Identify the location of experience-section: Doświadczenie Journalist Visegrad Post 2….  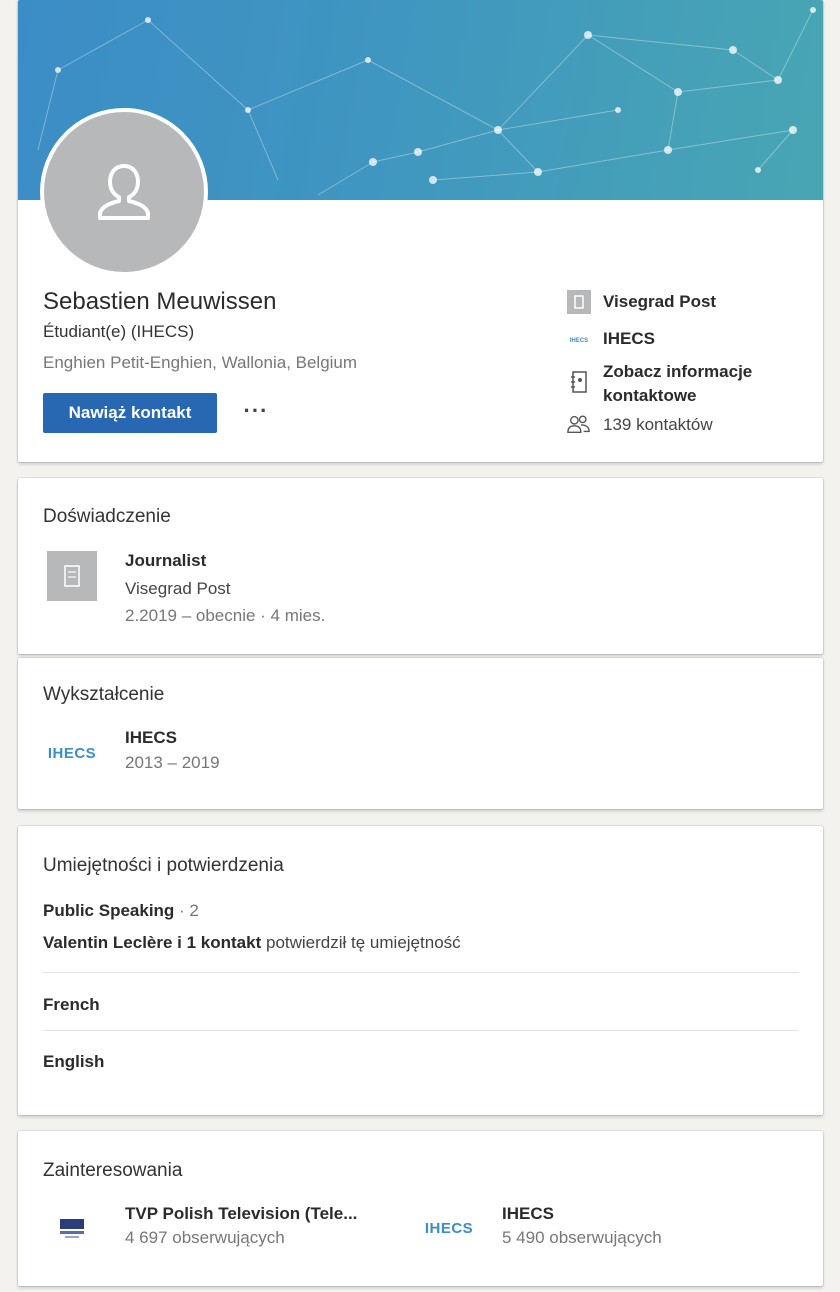
(420, 566).